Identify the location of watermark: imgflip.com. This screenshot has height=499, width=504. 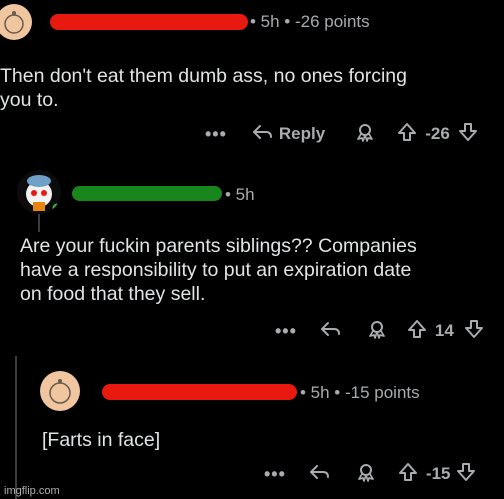
(32, 491).